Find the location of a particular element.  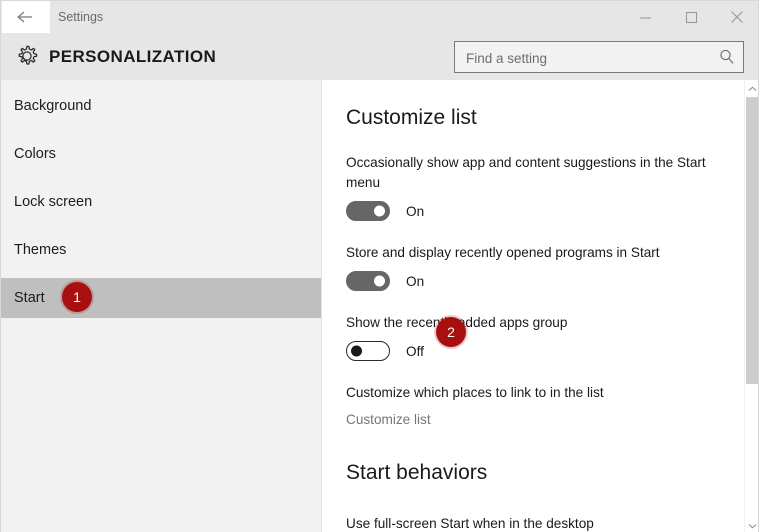

sidebar-item-colors: Colors is located at coordinates (161, 154).